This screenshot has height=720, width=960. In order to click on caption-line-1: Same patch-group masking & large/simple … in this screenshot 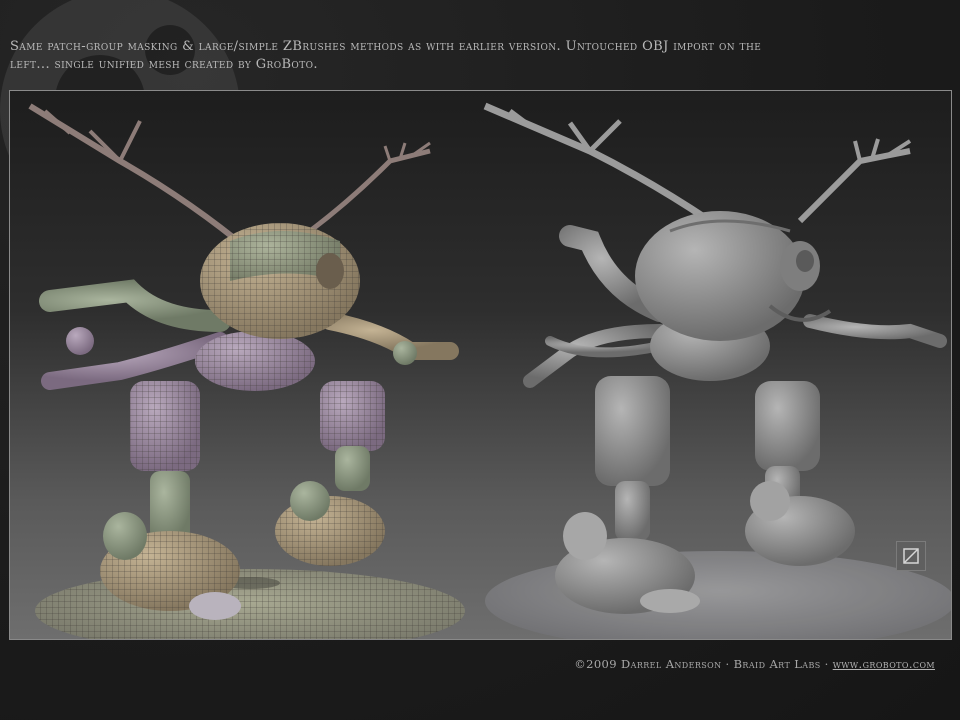, I will do `click(386, 46)`.